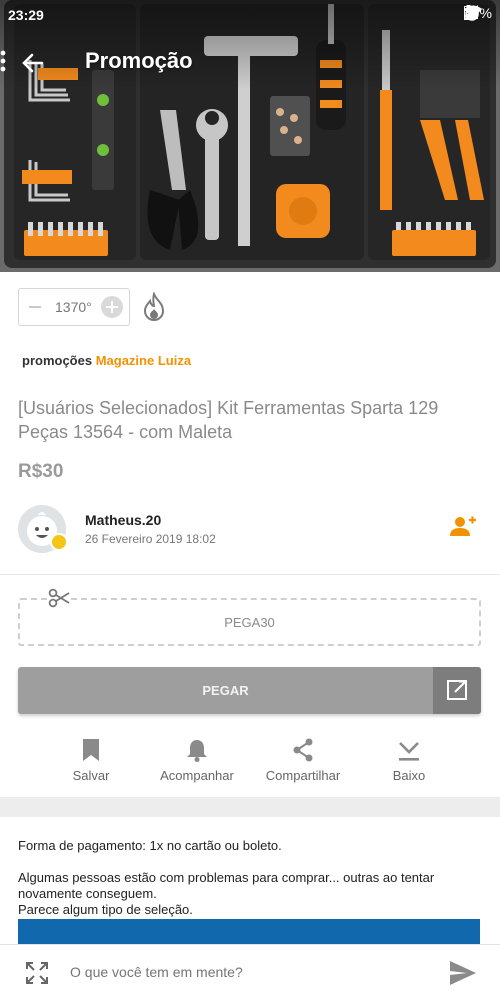 The width and height of the screenshot is (500, 1001). Describe the element at coordinates (150, 539) in the screenshot. I see `post-date: 26 Fevereiro 2019 18:02` at that location.